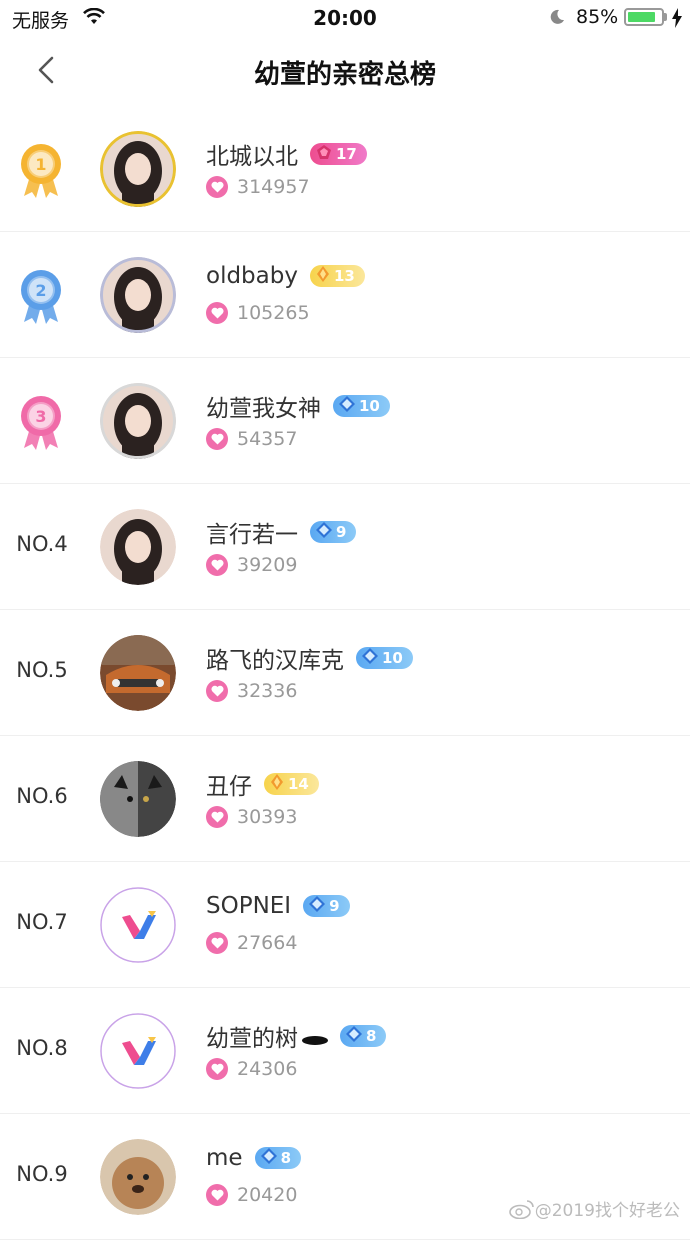  What do you see at coordinates (267, 1069) in the screenshot?
I see `score-value: 24306` at bounding box center [267, 1069].